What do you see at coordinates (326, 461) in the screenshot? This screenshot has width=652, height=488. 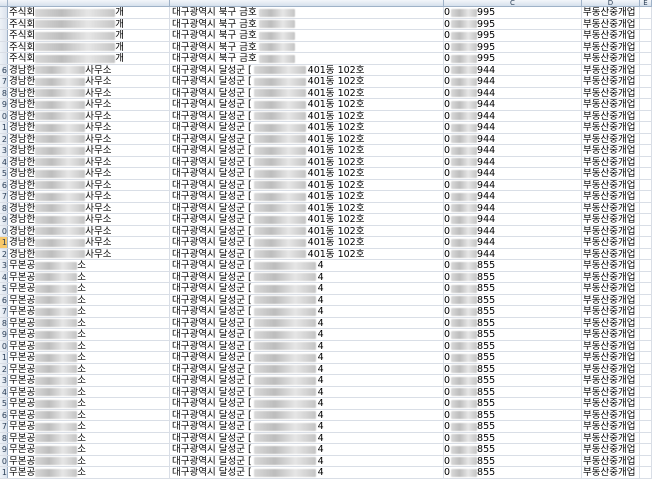 I see `table-row: 0 무본공 소 대구광역시 달성군 [4 0 855 부동산중개업` at bounding box center [326, 461].